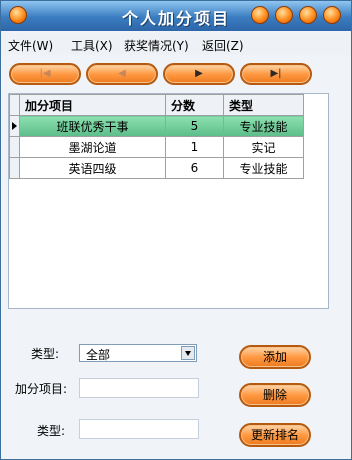  Describe the element at coordinates (260, 15) in the screenshot. I see `help-icon` at that location.